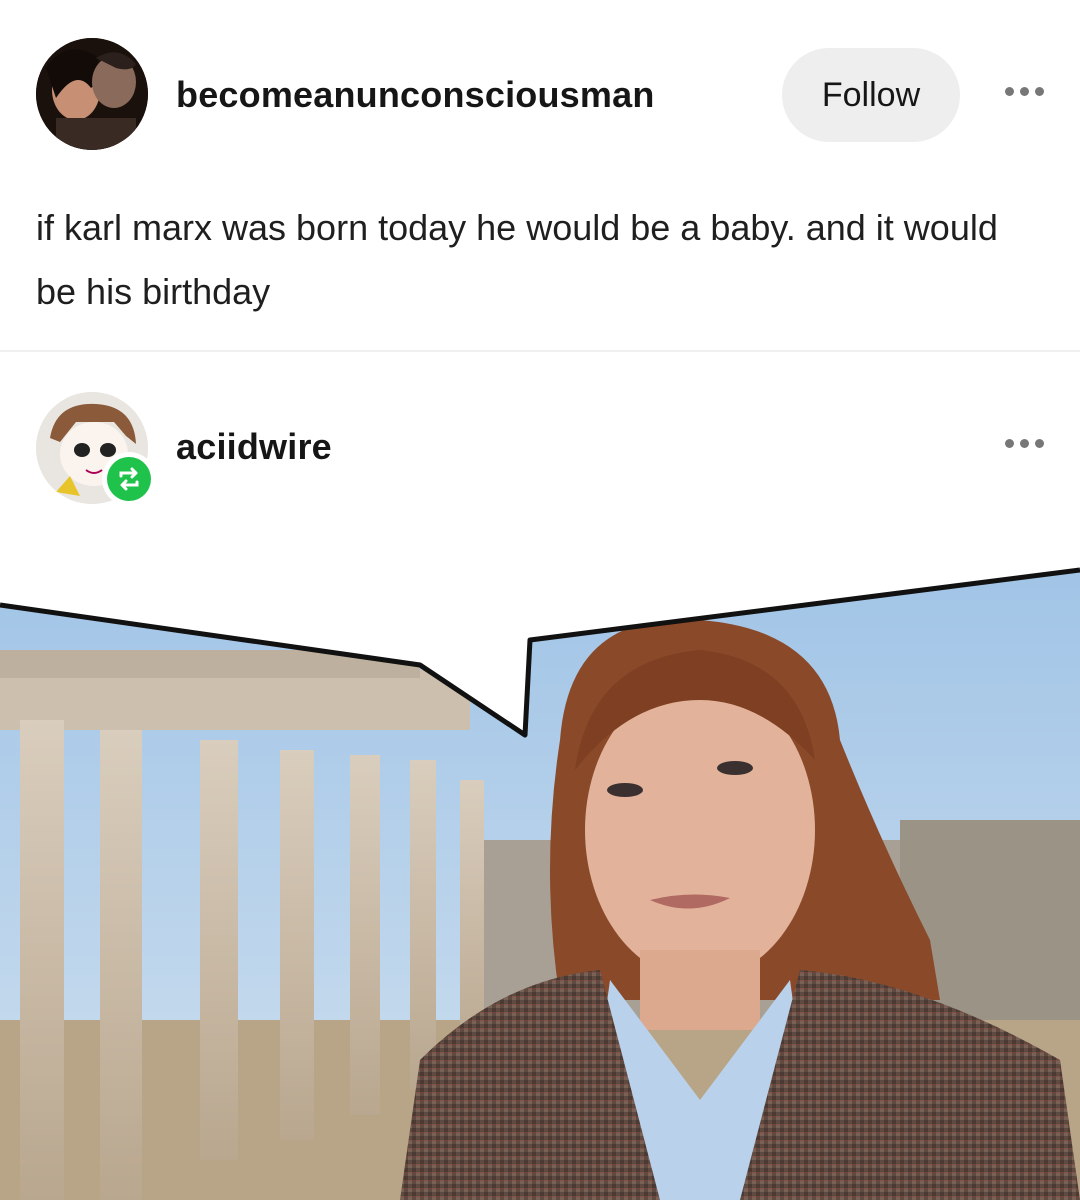  I want to click on reblog-badge, so click(129, 479).